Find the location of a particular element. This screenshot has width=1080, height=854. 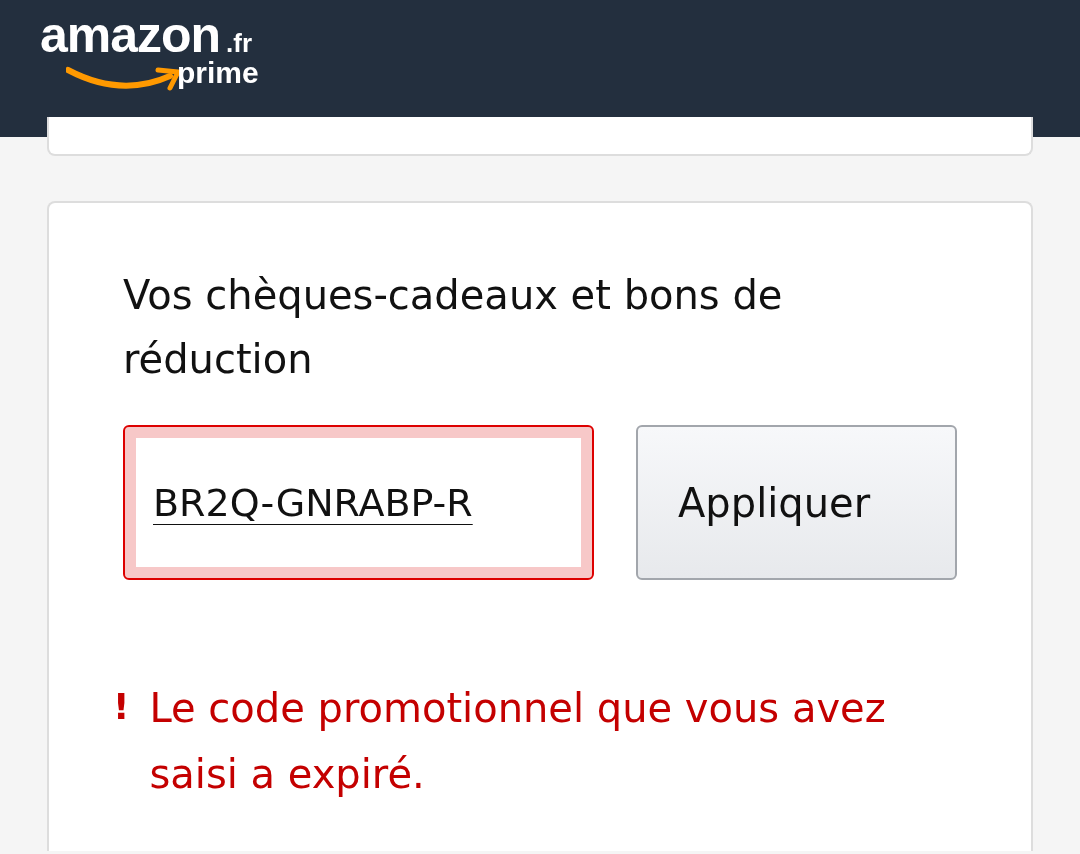

error-message: Le code promotionnel que vous avez saisi a expiré. is located at coordinates (518, 741).